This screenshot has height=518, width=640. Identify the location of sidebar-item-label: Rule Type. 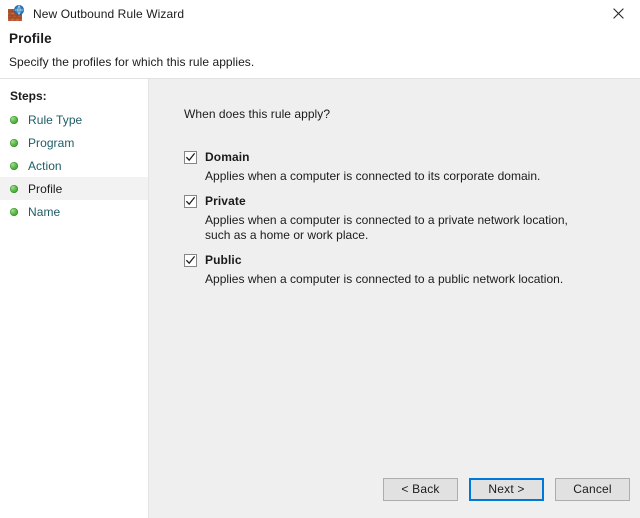
(55, 119).